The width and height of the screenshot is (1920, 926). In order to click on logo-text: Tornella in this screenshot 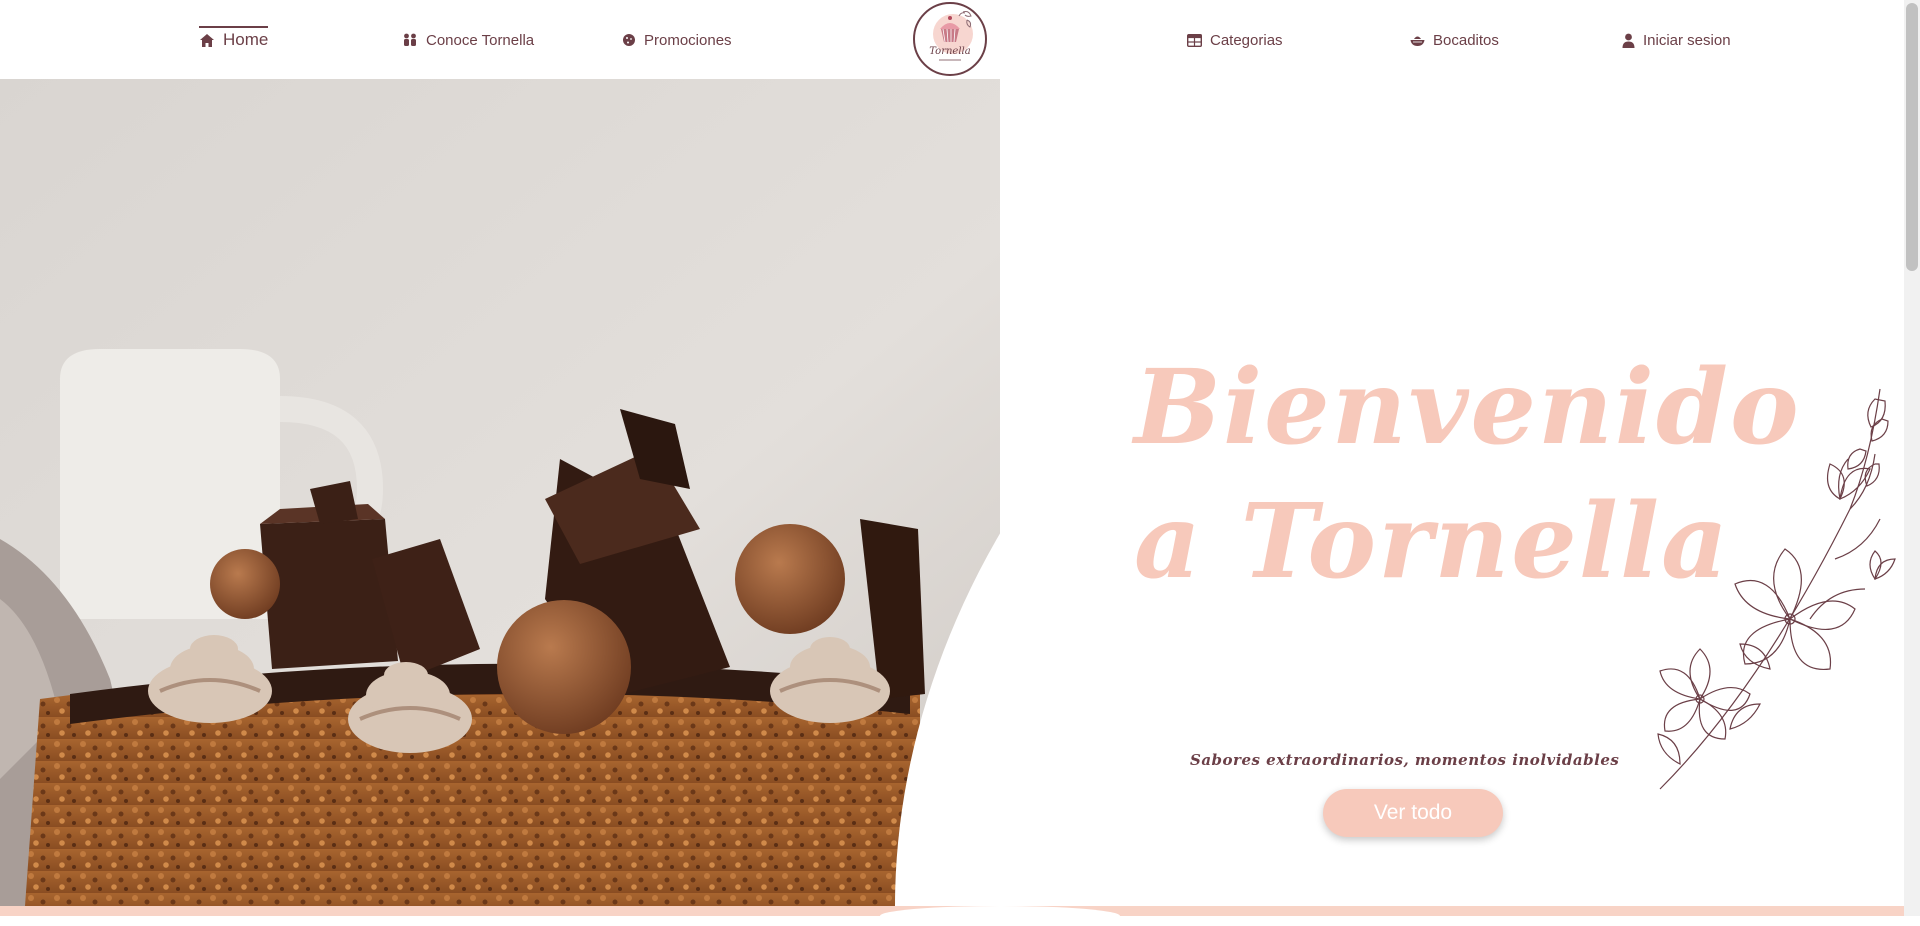, I will do `click(949, 51)`.